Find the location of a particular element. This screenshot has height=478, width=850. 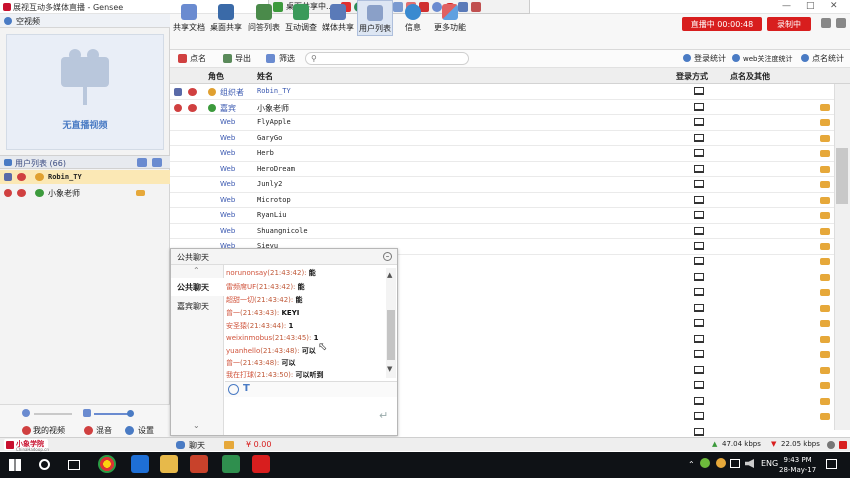

taskbar-clock: 9:43 PM 28-May-17 is located at coordinates (797, 465).